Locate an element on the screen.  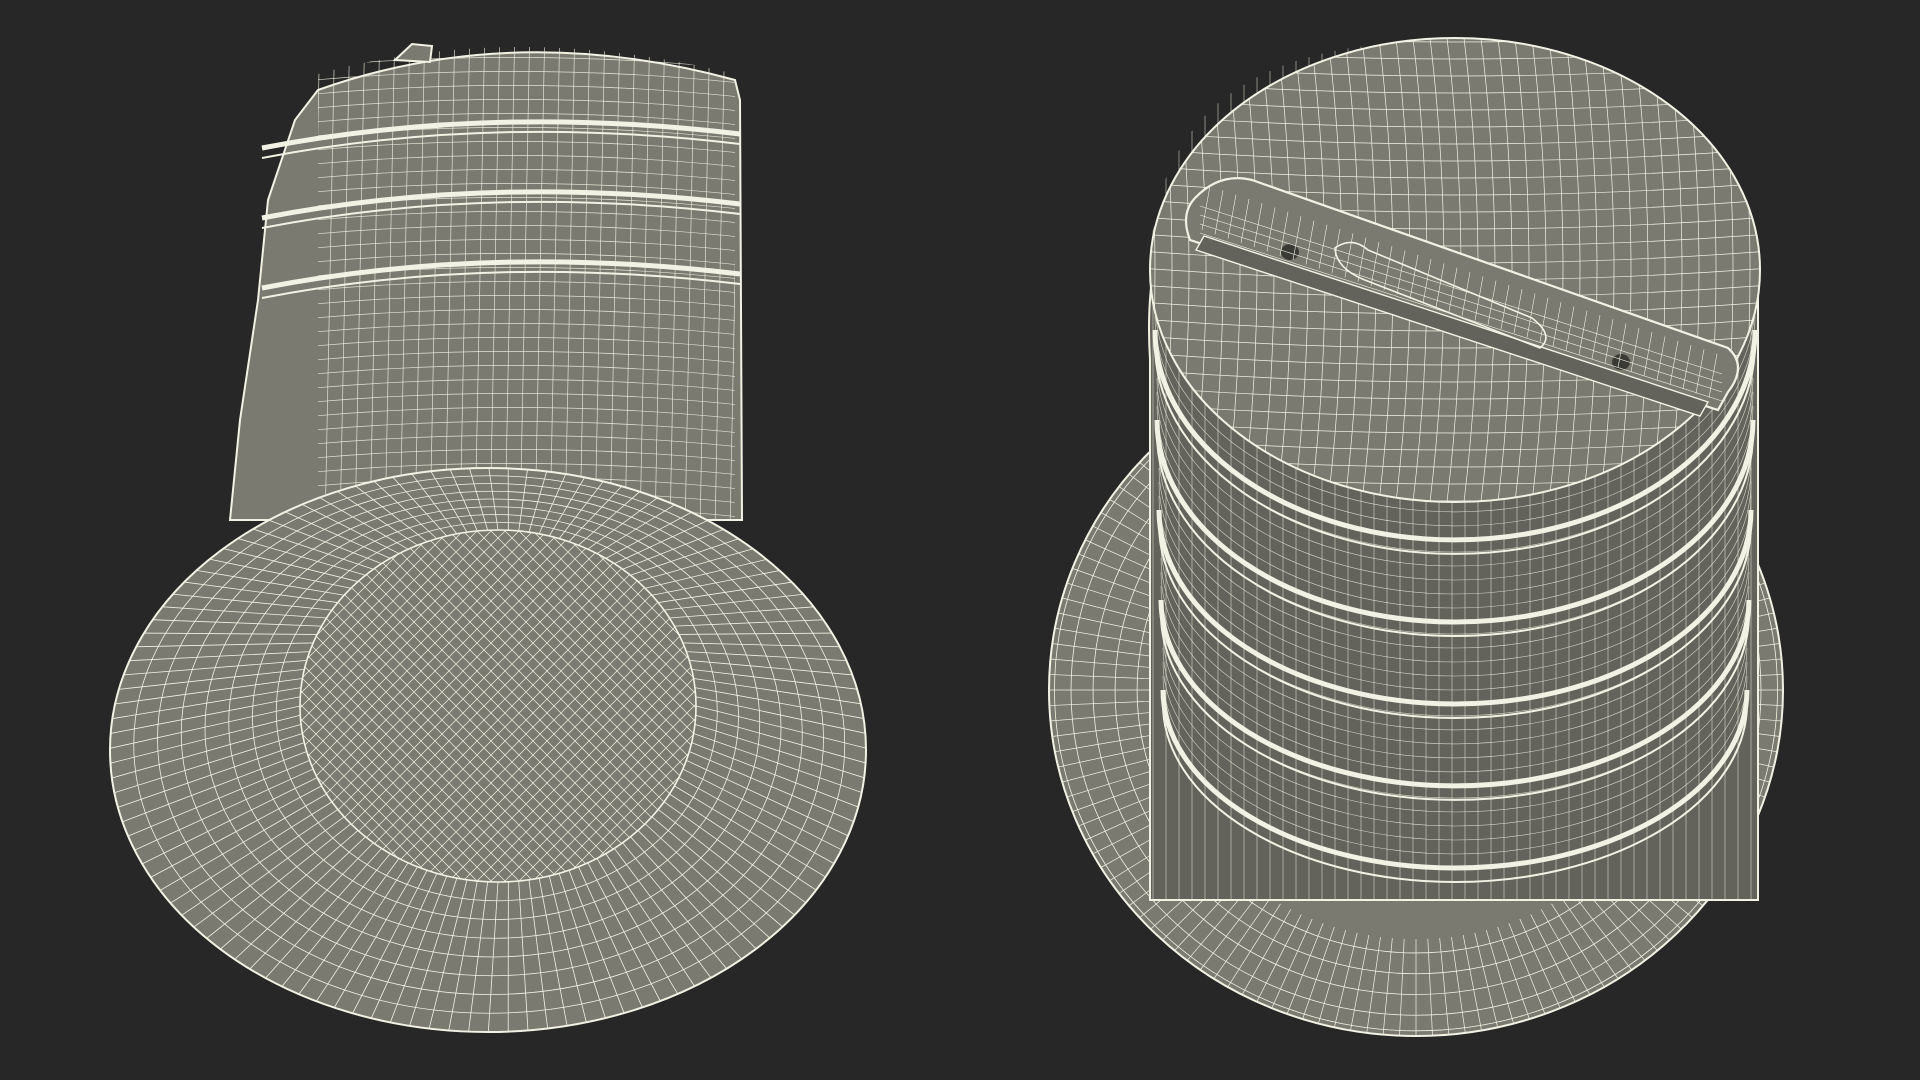
screw-hole-right is located at coordinates (1621, 362).